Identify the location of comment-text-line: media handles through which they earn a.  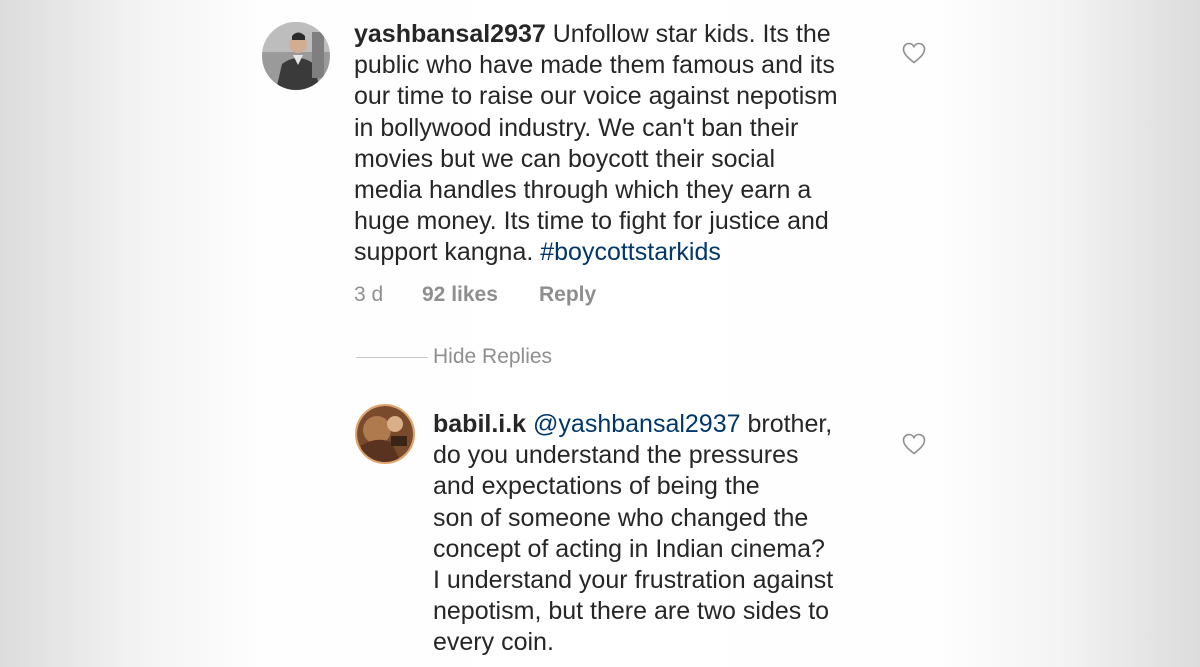
(583, 190).